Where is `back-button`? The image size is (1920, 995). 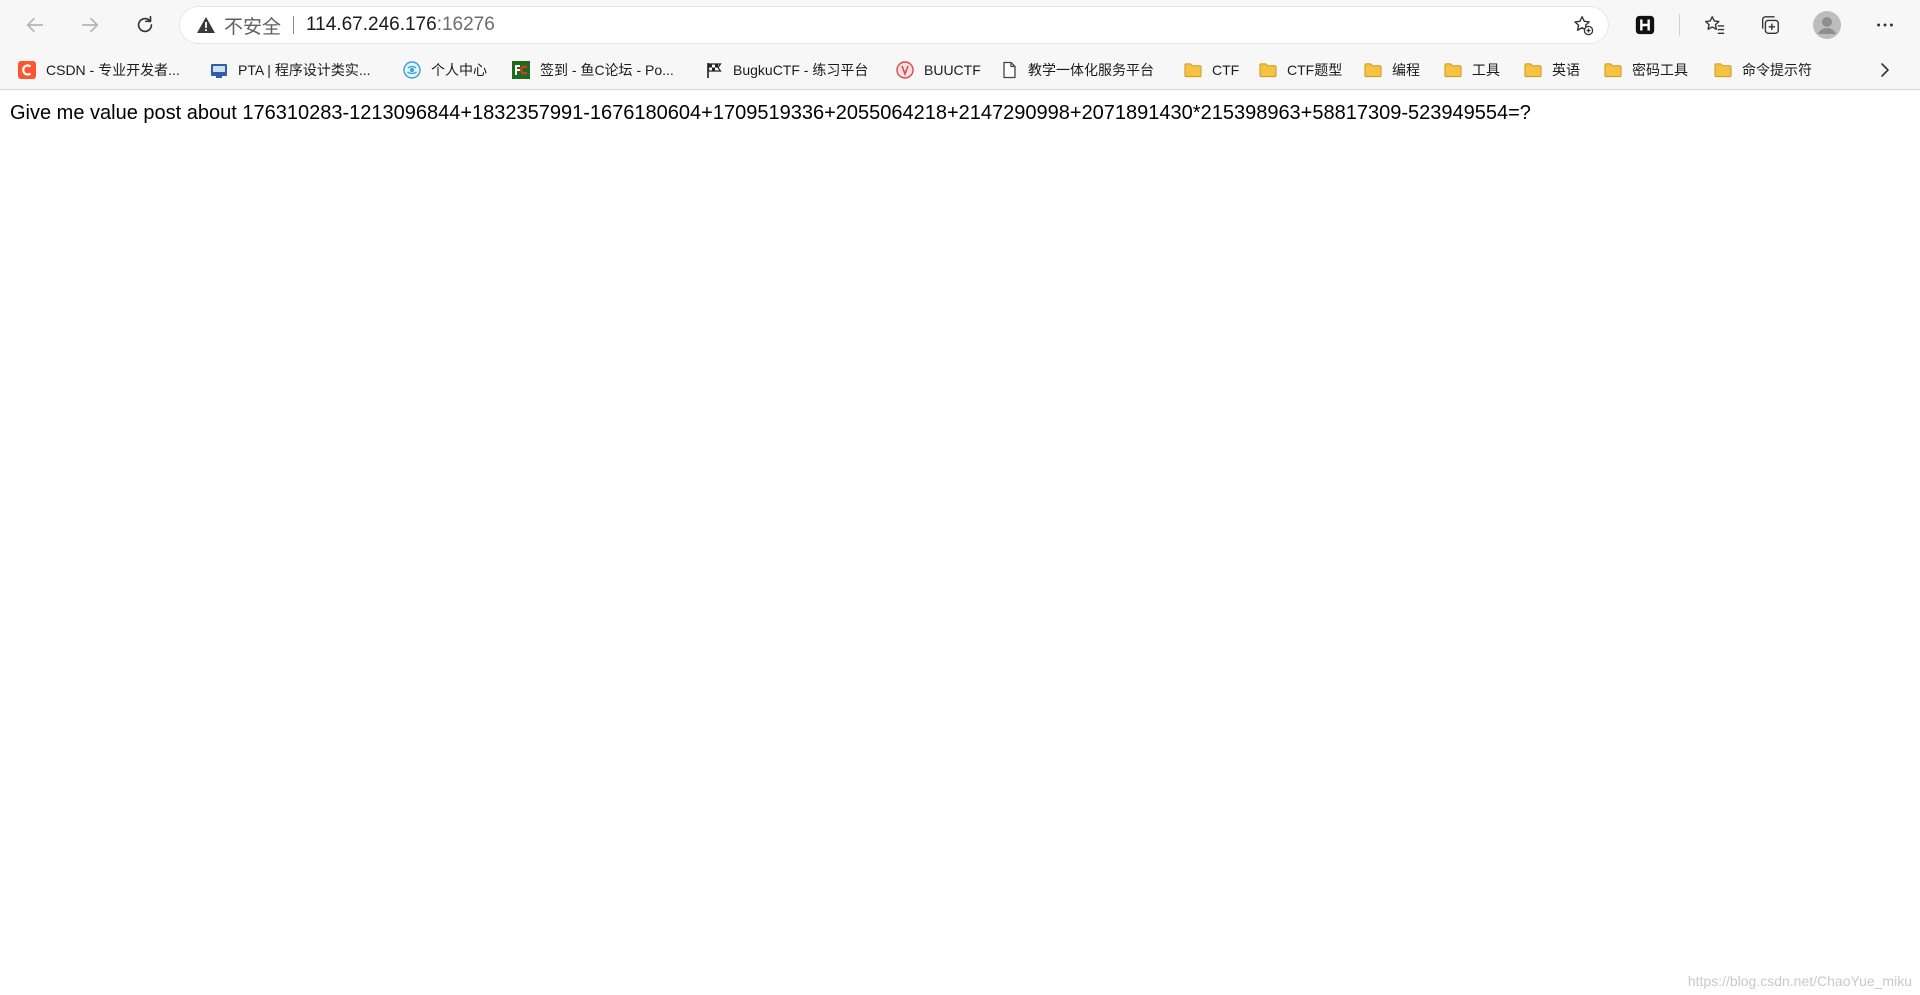
back-button is located at coordinates (35, 25).